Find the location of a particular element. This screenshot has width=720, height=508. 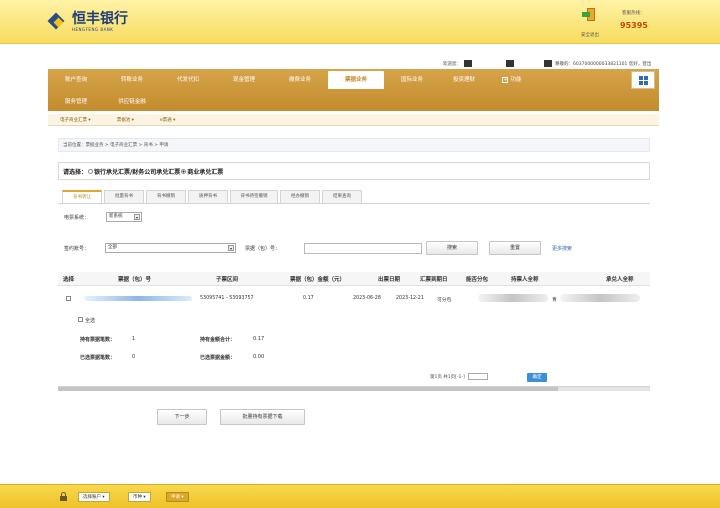

tab-divider is located at coordinates (354, 203).